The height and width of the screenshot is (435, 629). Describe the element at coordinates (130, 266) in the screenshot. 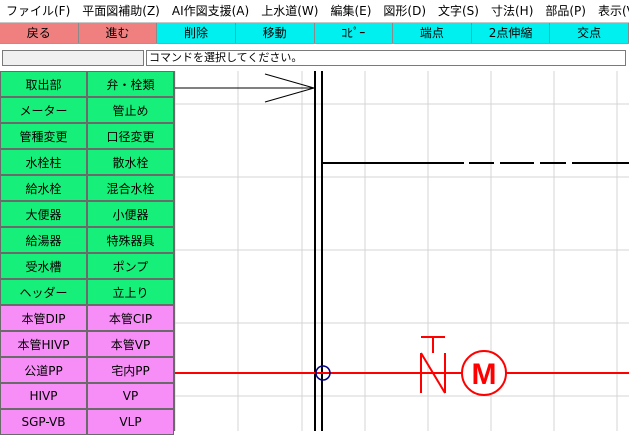

I see `palette-button-pump: ポンプ` at that location.